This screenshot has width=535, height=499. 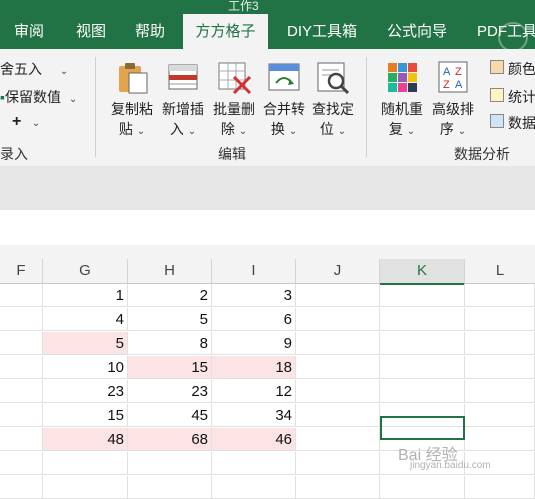 What do you see at coordinates (402, 77) in the screenshot?
I see `color-grid-icon` at bounding box center [402, 77].